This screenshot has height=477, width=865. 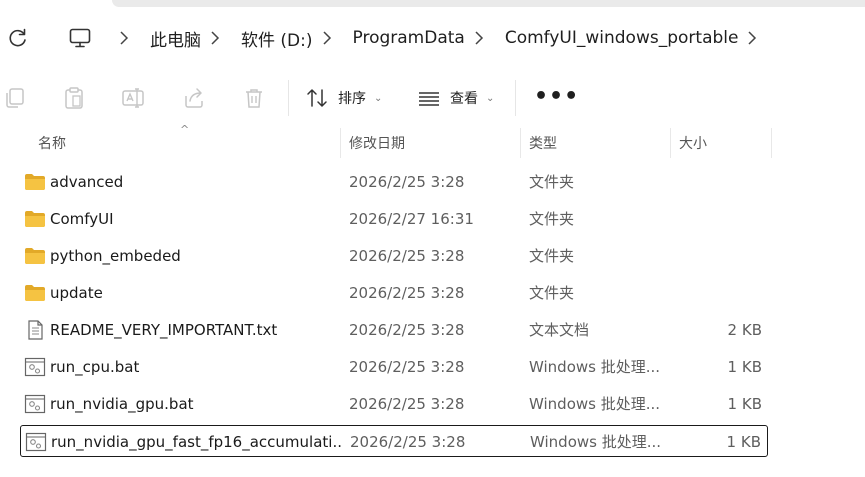 I want to click on breadcrumb-comfyui-portable: ComfyUI_windows_portable, so click(x=622, y=38).